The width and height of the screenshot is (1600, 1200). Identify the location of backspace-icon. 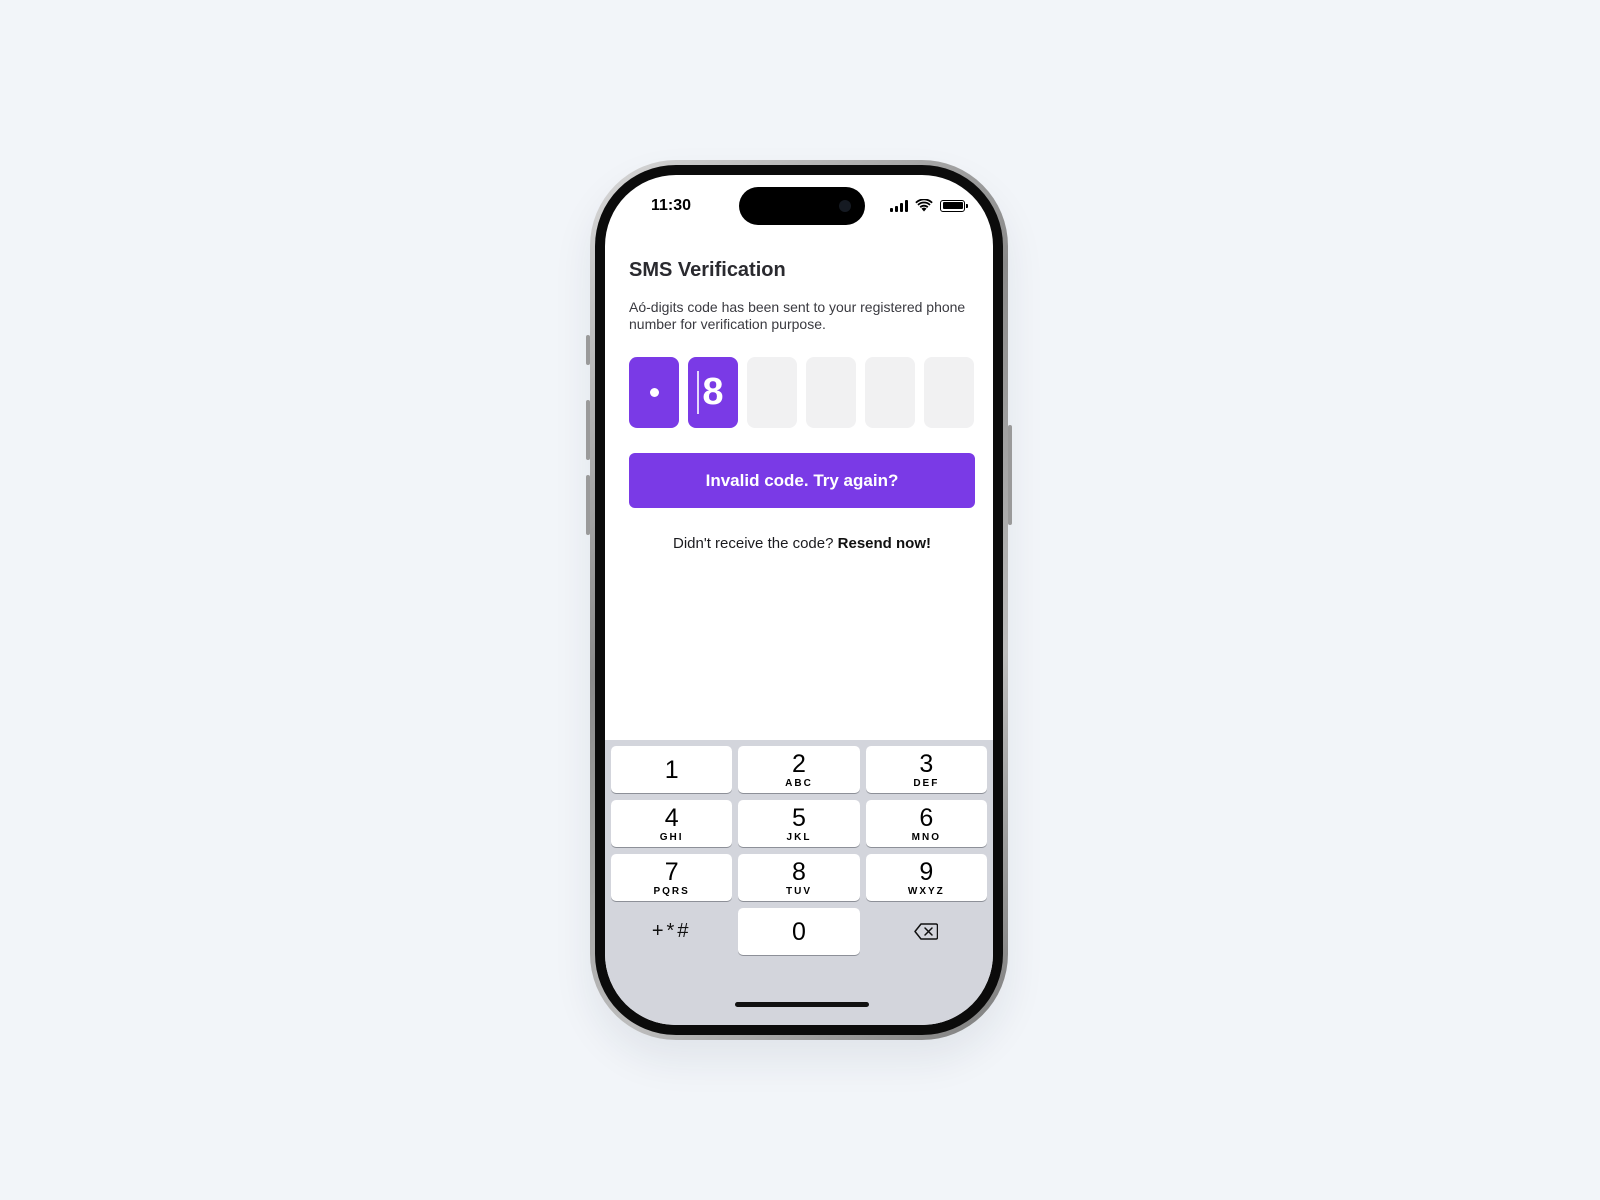
(926, 931).